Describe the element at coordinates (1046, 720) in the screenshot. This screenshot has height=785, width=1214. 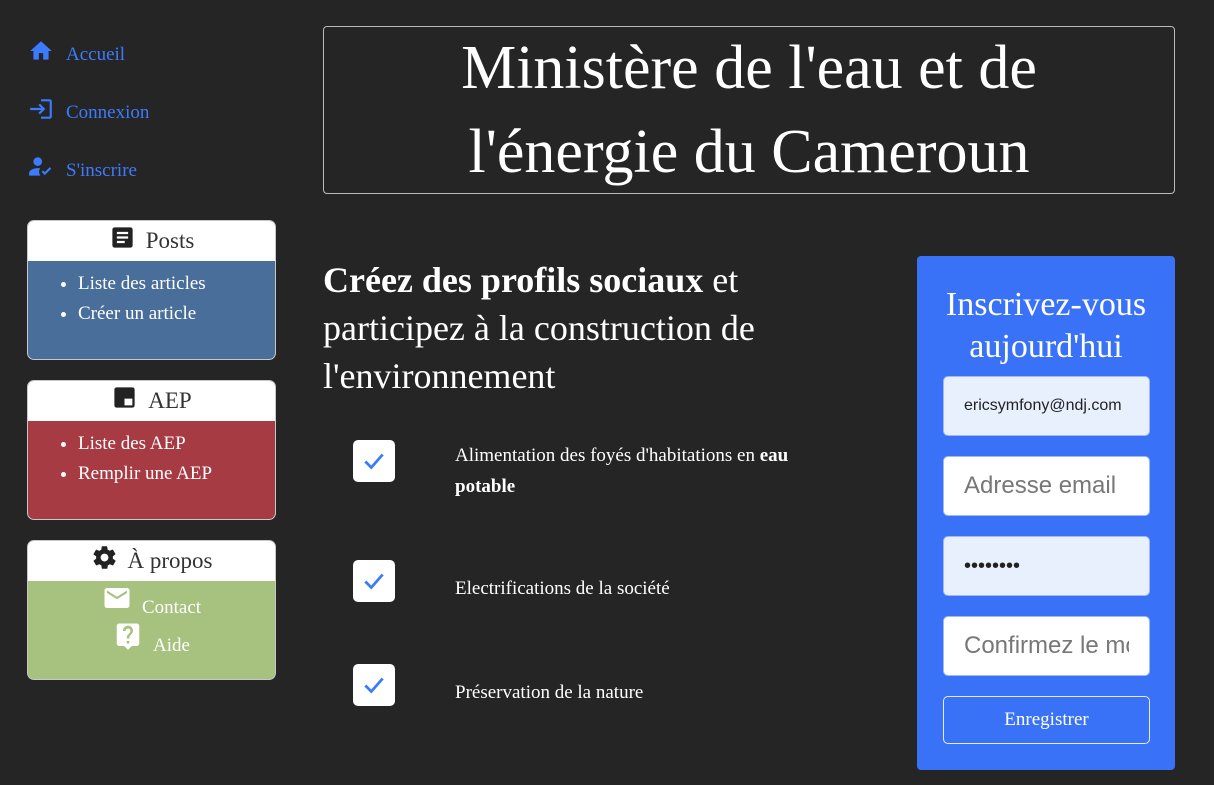
I see `submit-button: Enregistrer` at that location.